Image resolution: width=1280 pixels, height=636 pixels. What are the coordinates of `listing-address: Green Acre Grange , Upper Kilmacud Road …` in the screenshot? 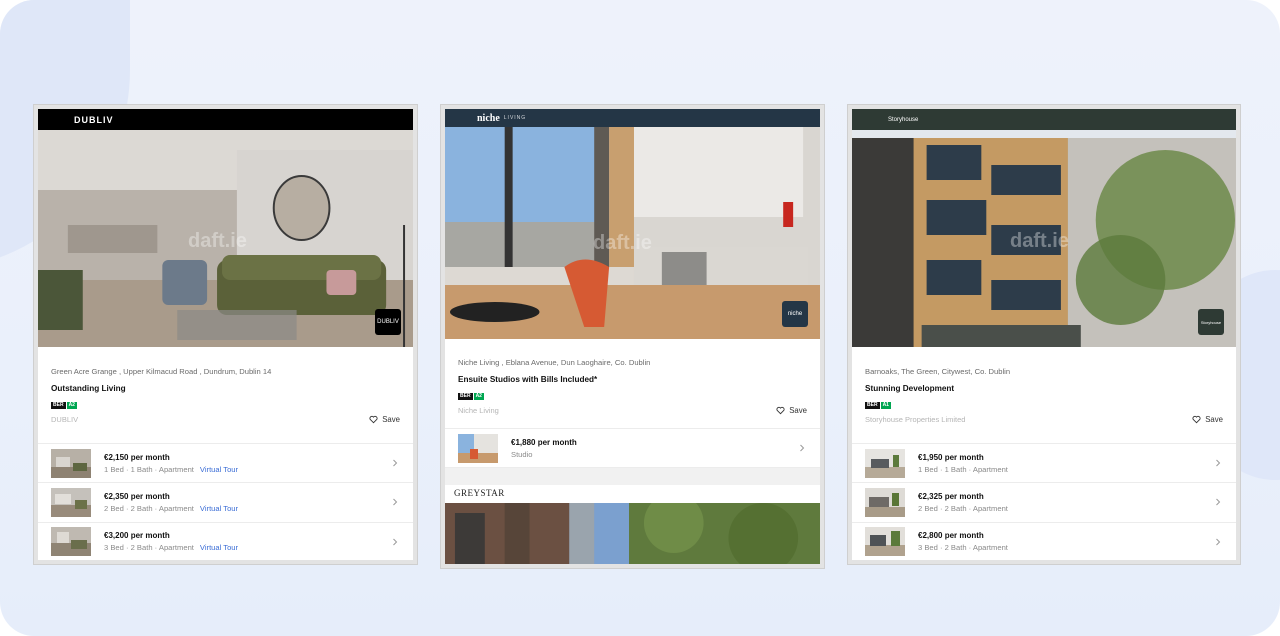 It's located at (161, 371).